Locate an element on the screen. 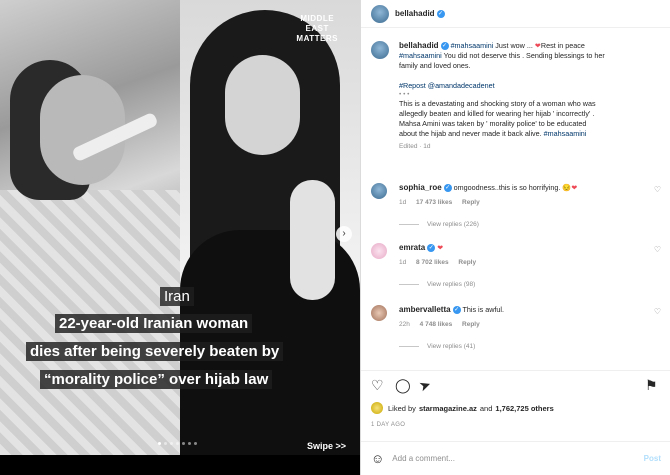  add-comment-bar: ☺ Post is located at coordinates (515, 458).